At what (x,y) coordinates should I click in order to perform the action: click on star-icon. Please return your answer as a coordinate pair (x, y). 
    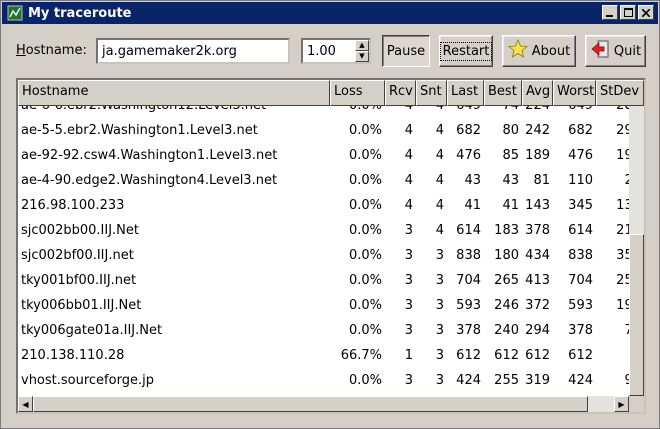
    Looking at the image, I should click on (519, 50).